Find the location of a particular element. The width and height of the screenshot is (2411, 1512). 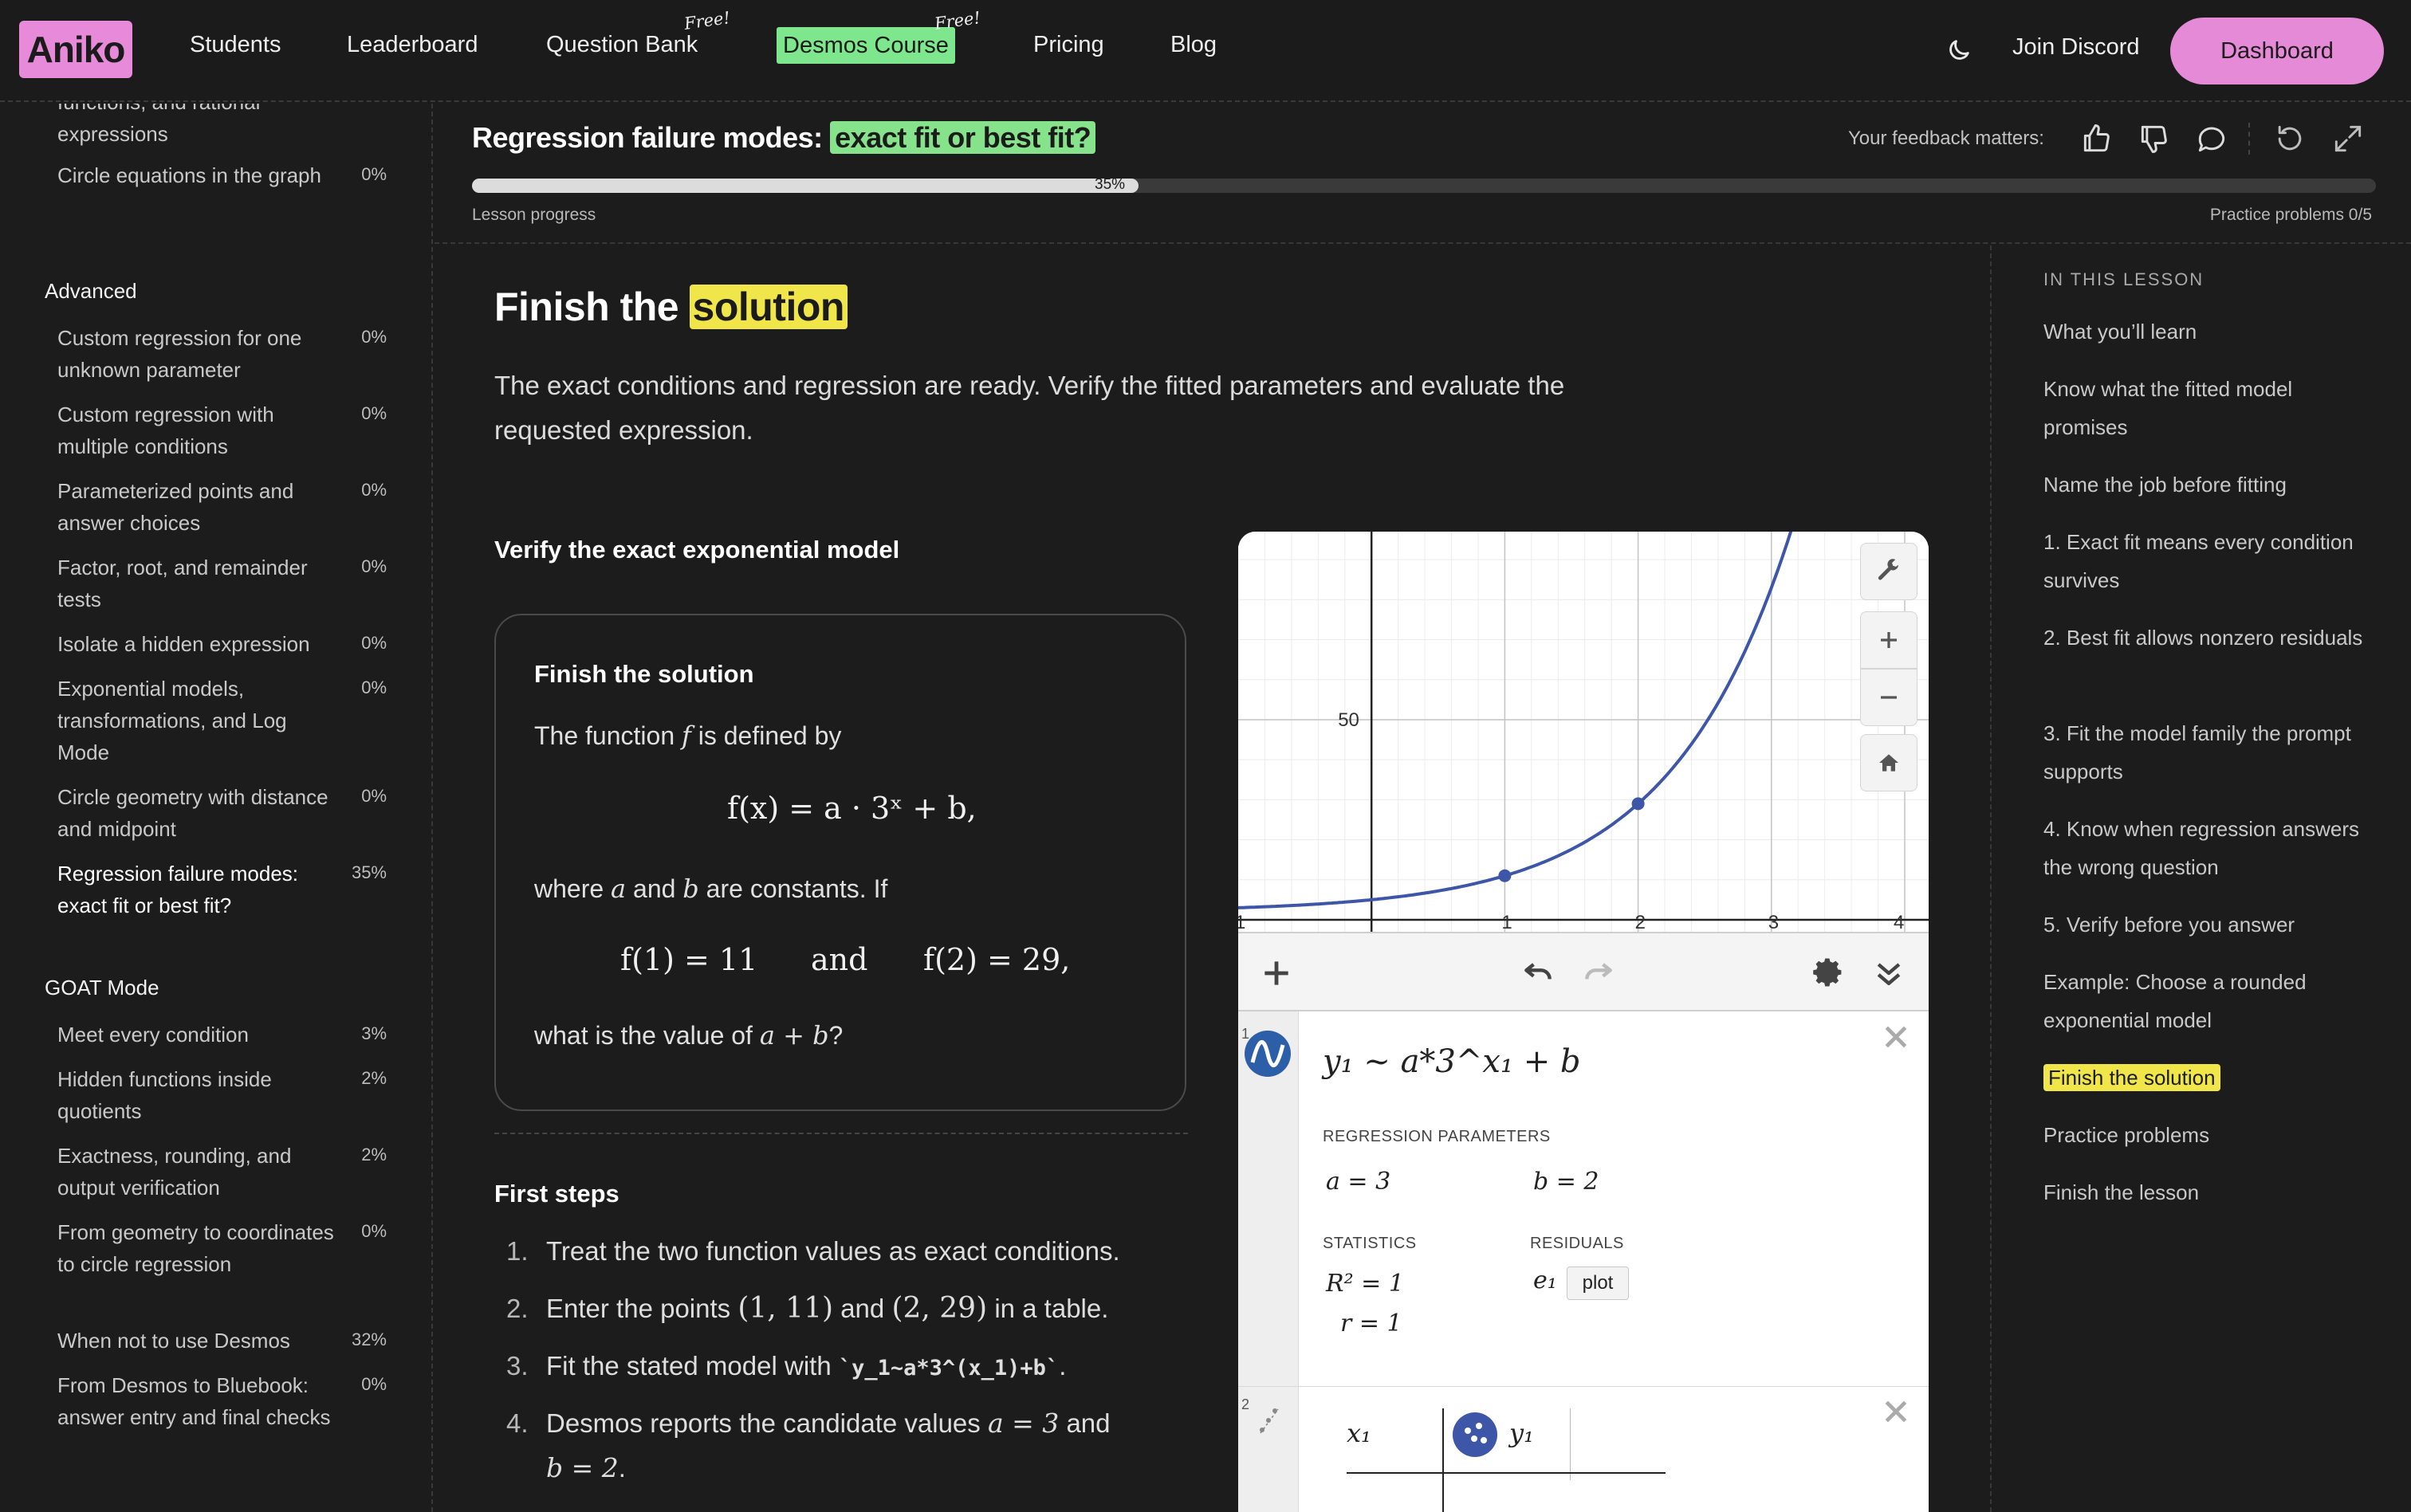

problem-line-2: where a and b are constants. If is located at coordinates (710, 889).